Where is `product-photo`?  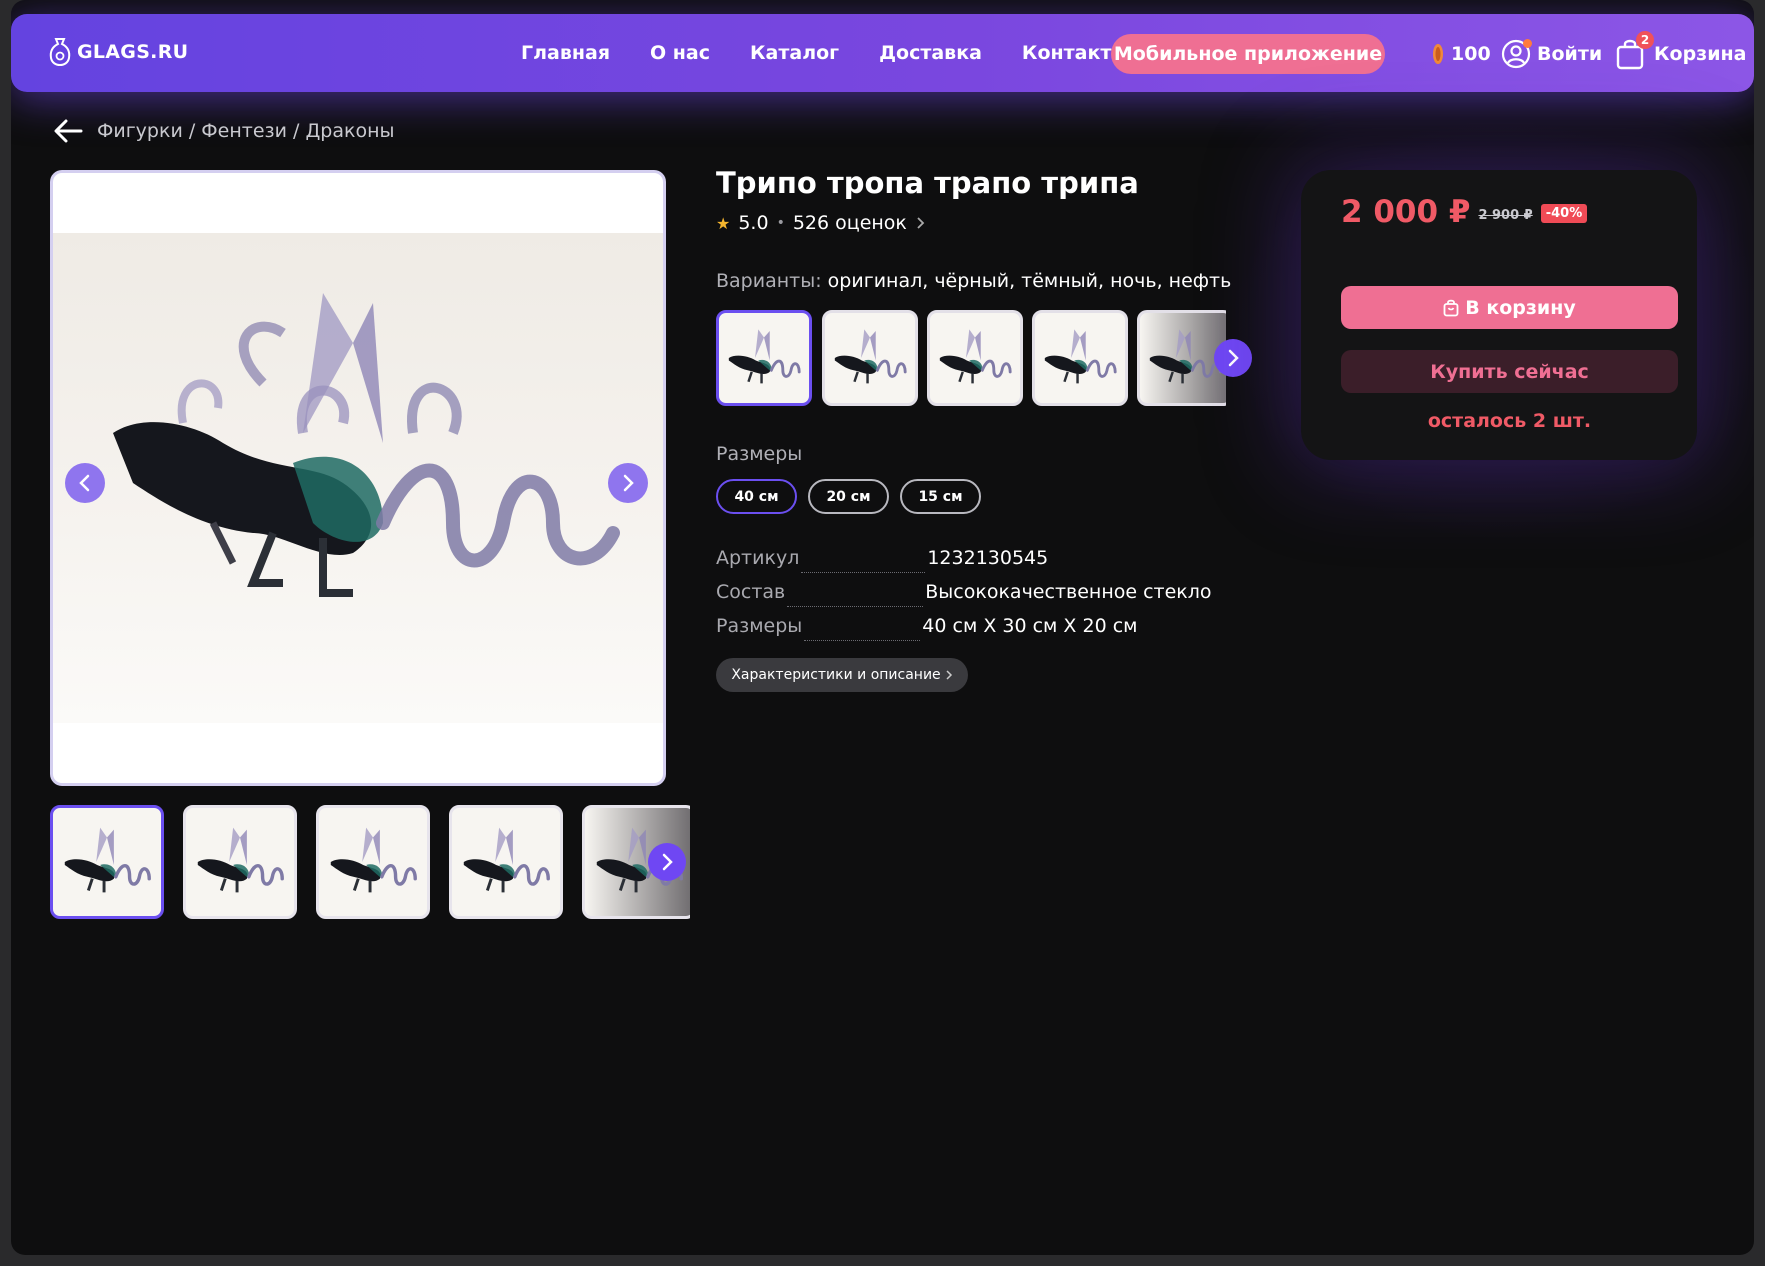
product-photo is located at coordinates (358, 478).